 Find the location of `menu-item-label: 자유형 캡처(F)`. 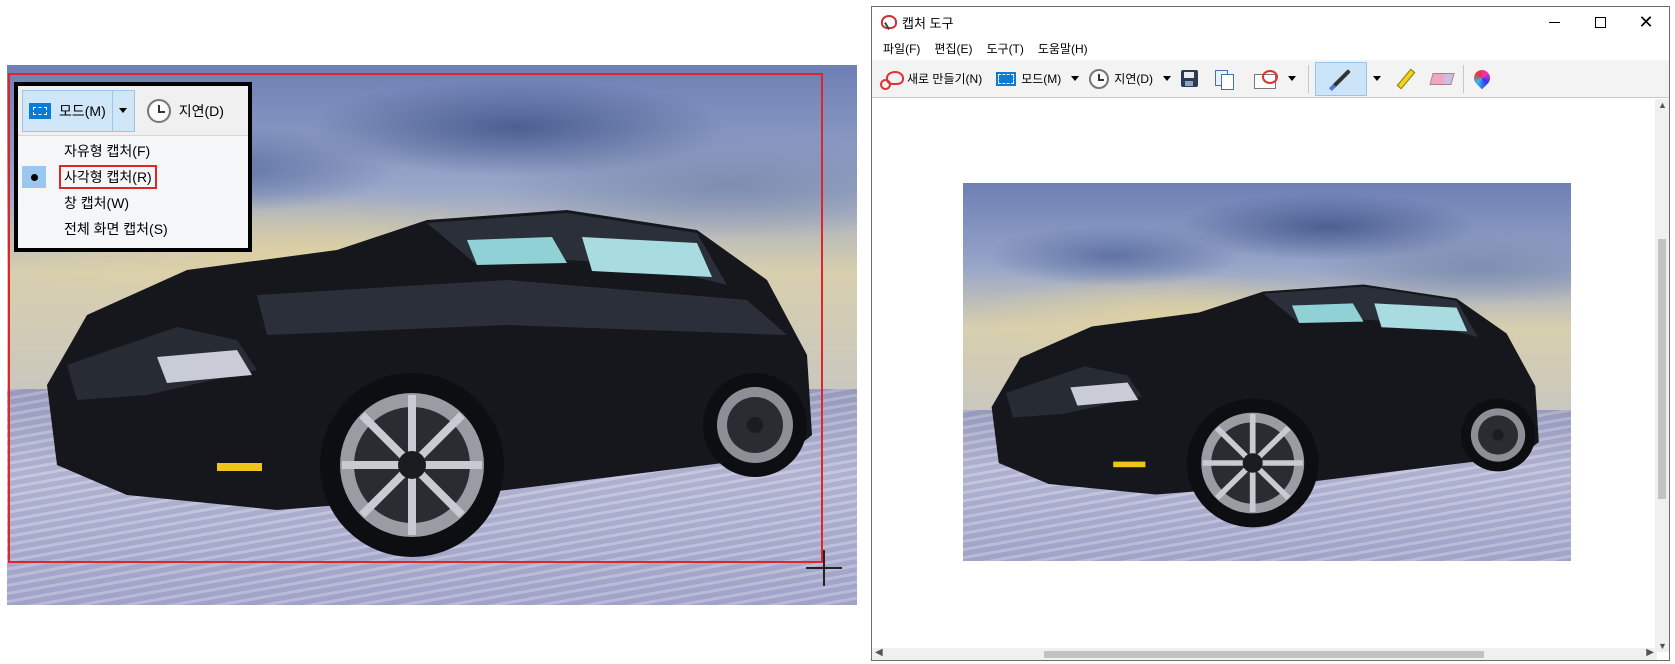

menu-item-label: 자유형 캡처(F) is located at coordinates (107, 151).